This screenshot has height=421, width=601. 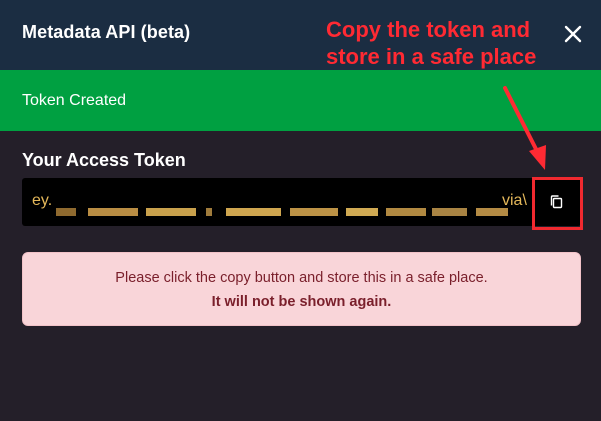 I want to click on access-token-label: Your Access Token, so click(x=104, y=160).